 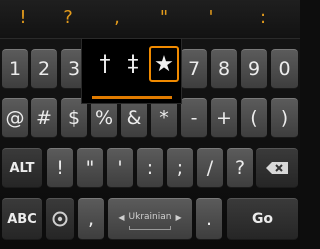 What do you see at coordinates (60, 168) in the screenshot?
I see `key-exclamation: !` at bounding box center [60, 168].